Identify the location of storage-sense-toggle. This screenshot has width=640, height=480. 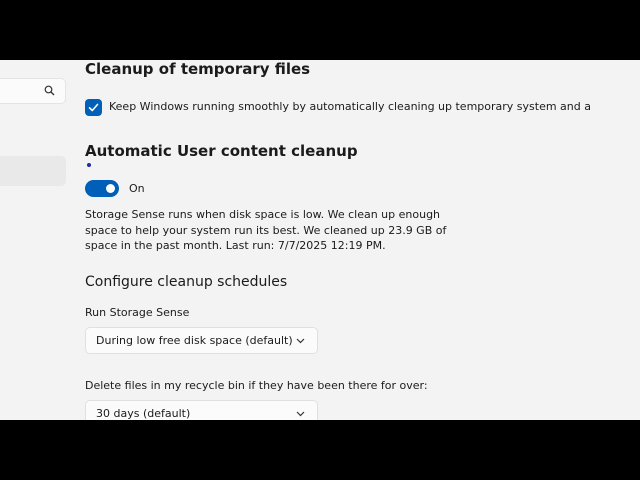
(102, 188).